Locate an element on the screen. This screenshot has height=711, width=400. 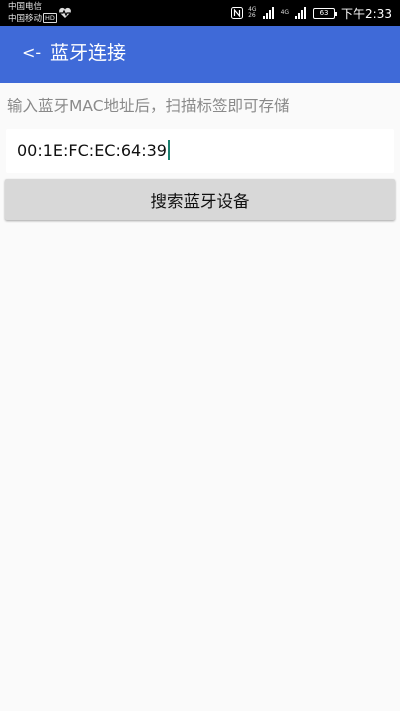
network-type-label: 4G is located at coordinates (285, 12).